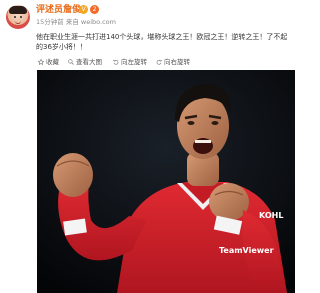 The image size is (320, 293). What do you see at coordinates (159, 62) in the screenshot?
I see `rotate-right-icon` at bounding box center [159, 62].